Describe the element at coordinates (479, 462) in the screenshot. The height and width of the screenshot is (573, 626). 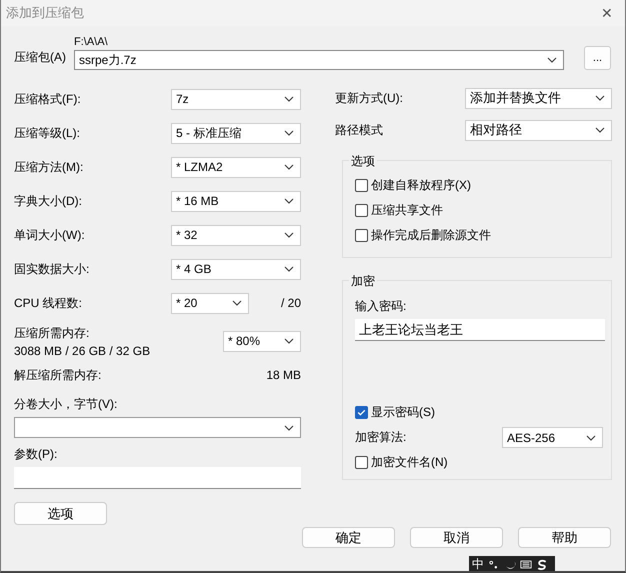
I see `checkbox: 加密文件名(N)` at that location.